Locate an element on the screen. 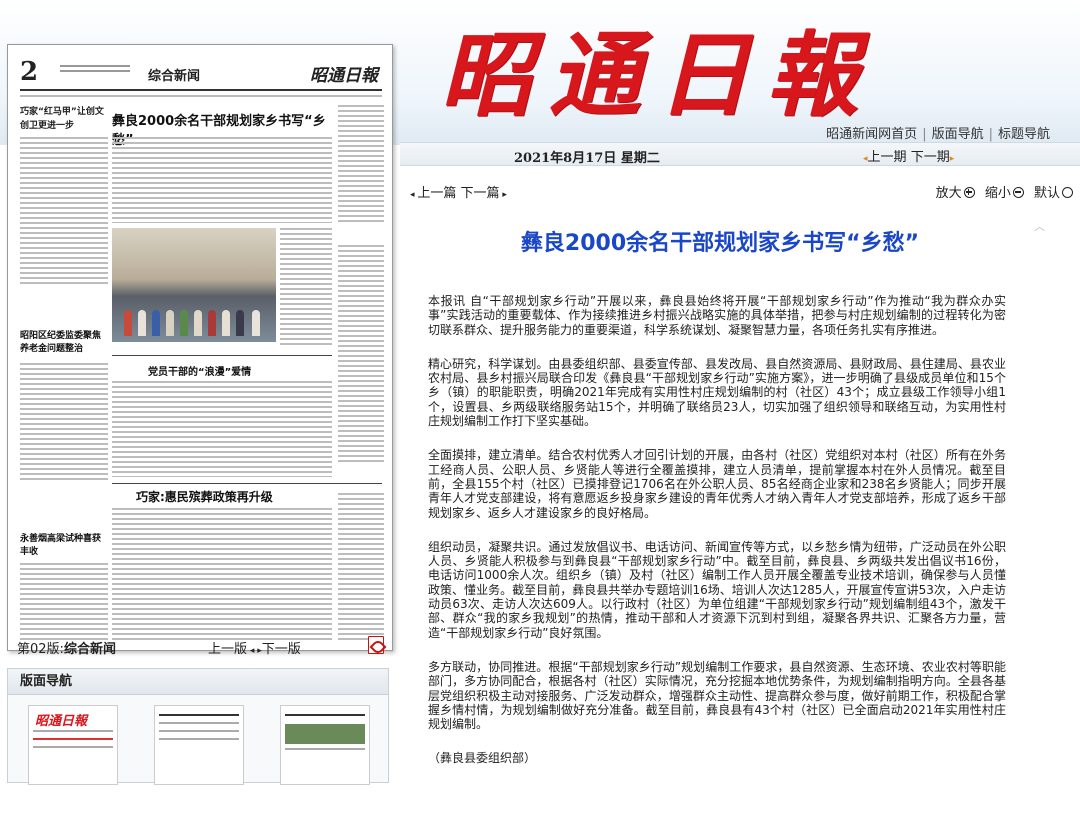  next-issue-arrow-icon: ▸ is located at coordinates (952, 159).